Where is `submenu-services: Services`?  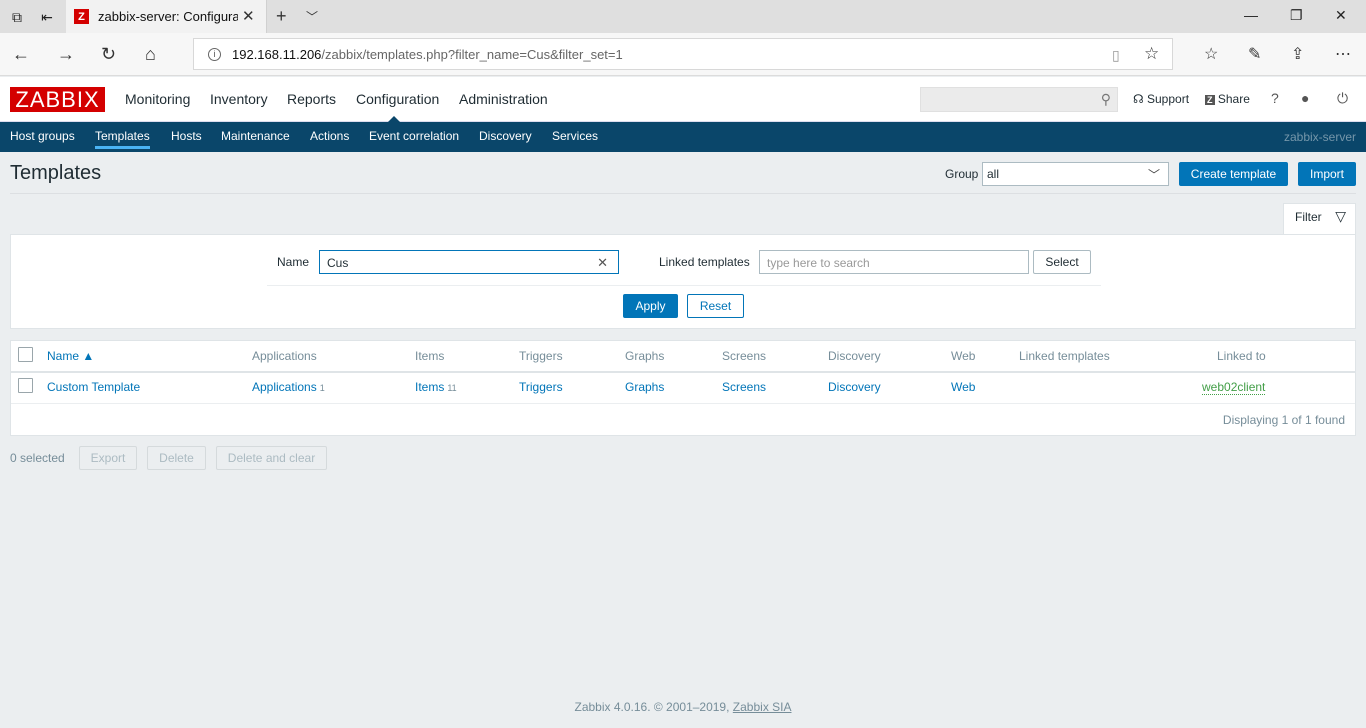 submenu-services: Services is located at coordinates (575, 136).